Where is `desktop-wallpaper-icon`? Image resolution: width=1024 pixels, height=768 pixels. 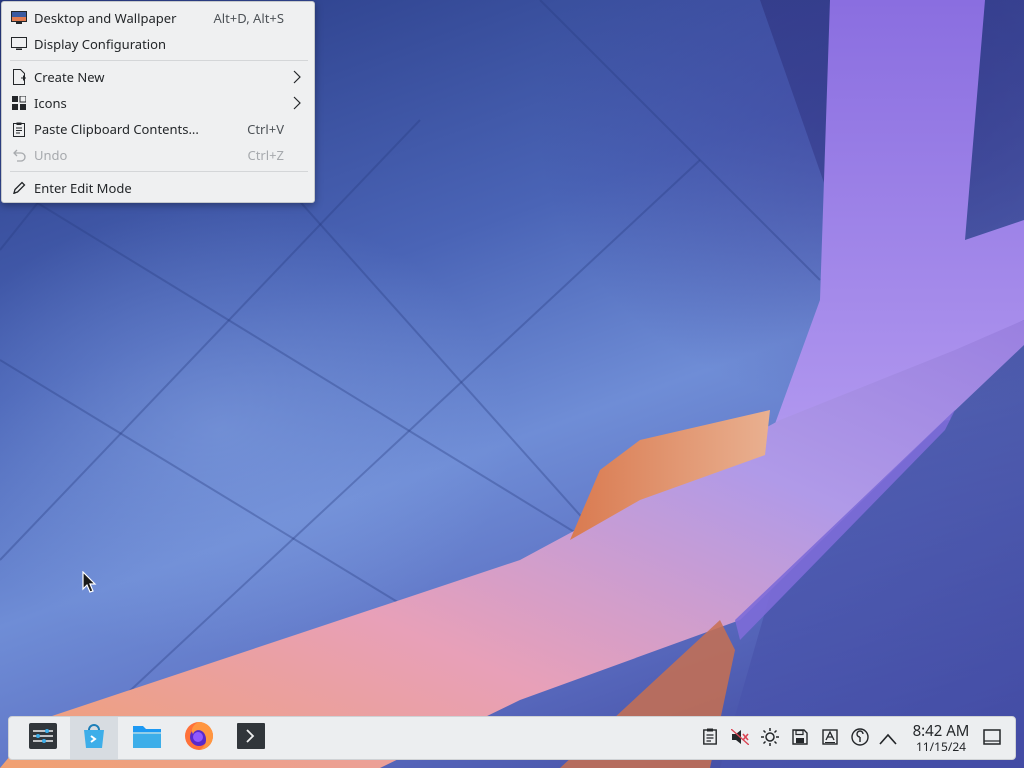
desktop-wallpaper-icon is located at coordinates (19, 18).